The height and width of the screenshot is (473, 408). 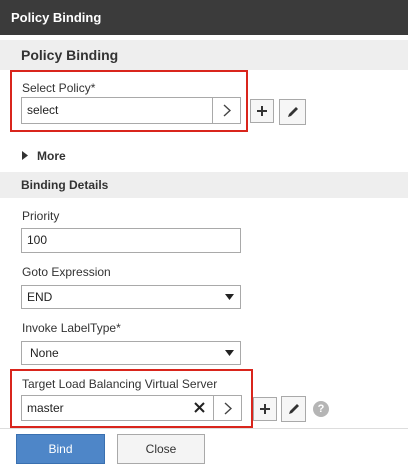 What do you see at coordinates (45, 408) in the screenshot?
I see `target-vserver-value: master` at bounding box center [45, 408].